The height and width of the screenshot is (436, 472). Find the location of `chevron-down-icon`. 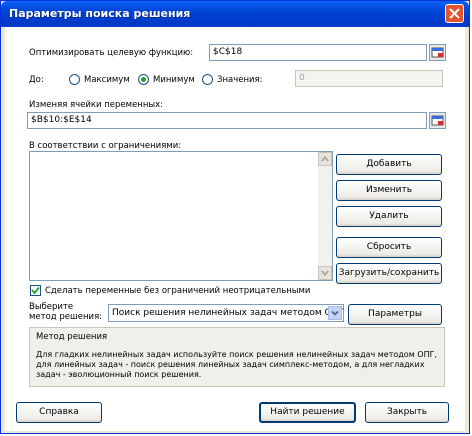

chevron-down-icon is located at coordinates (335, 313).